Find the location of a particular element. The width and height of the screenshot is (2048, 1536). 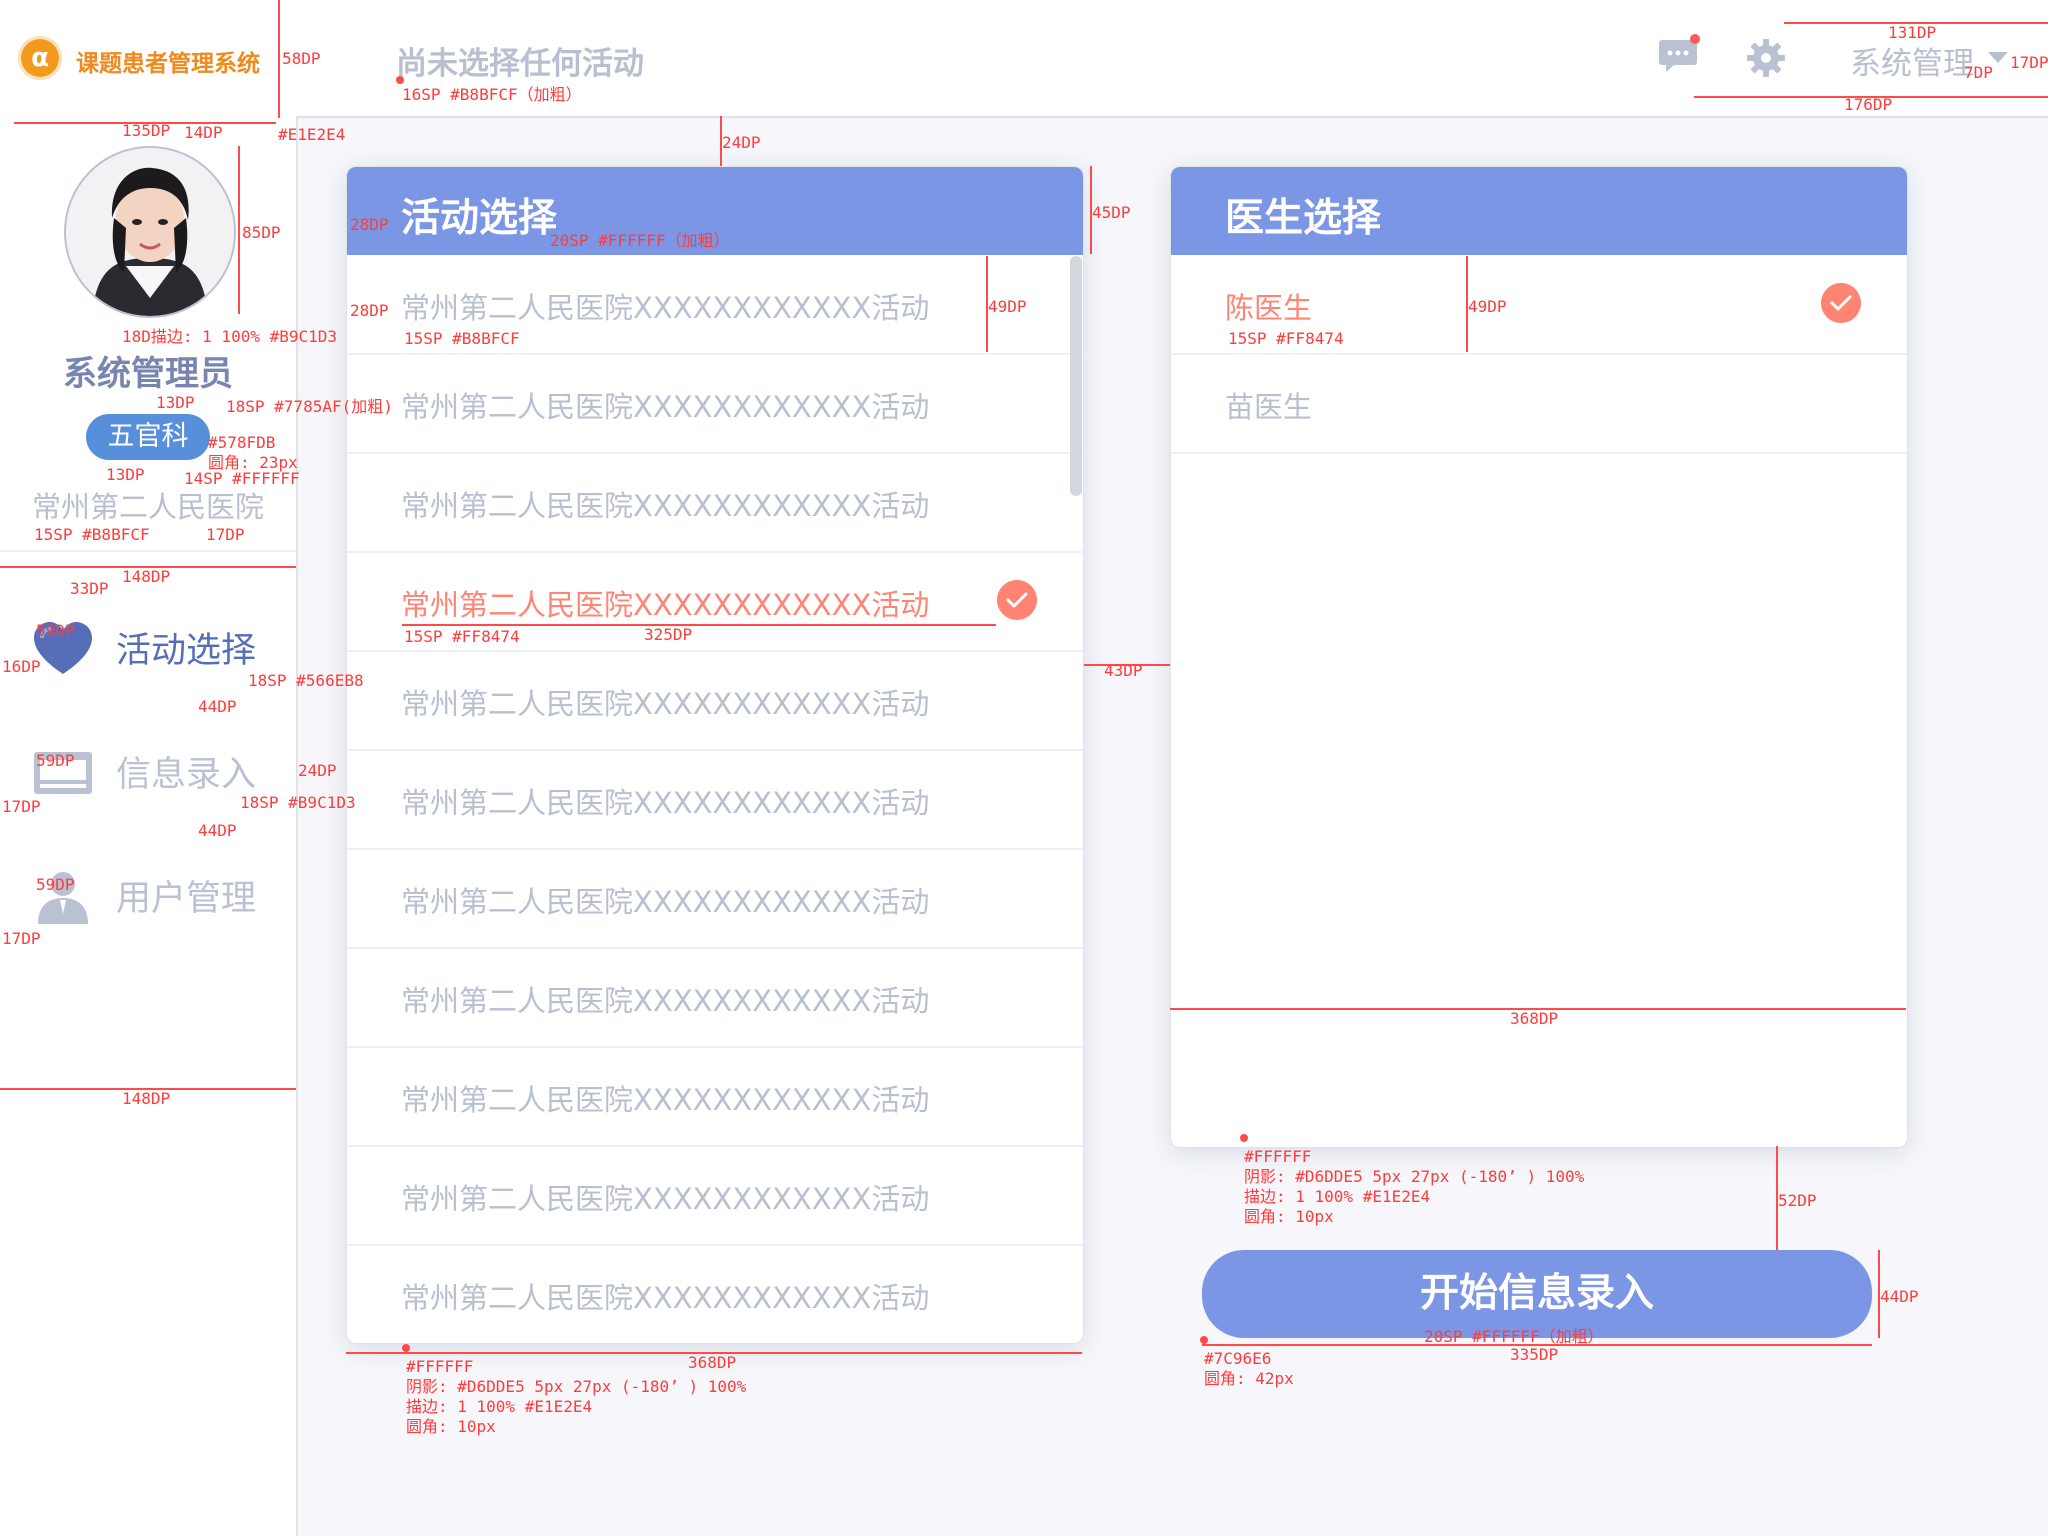

annotation: 18SP #7785AF(加粗) is located at coordinates (309, 406).